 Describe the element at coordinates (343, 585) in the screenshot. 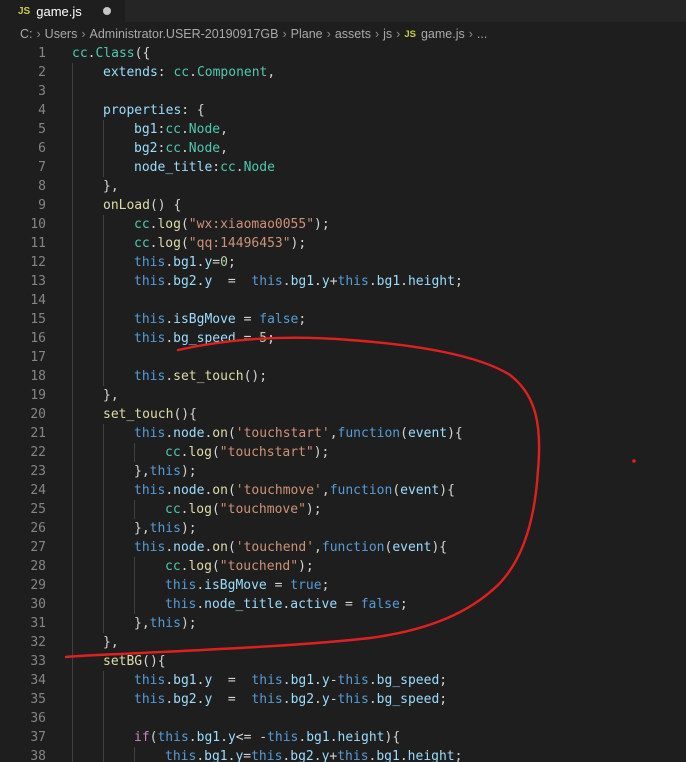

I see `code-line: 29 this.isBgMove = true;` at that location.